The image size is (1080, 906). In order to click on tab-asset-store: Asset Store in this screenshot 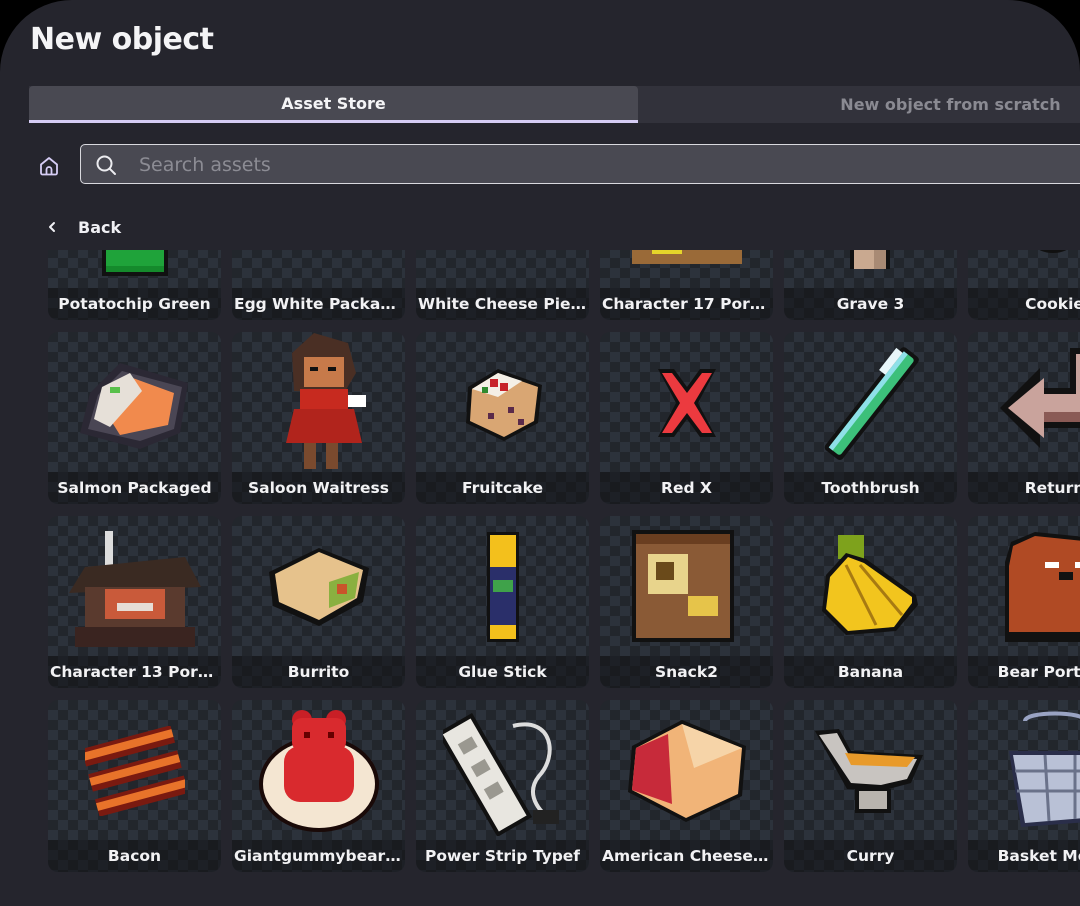, I will do `click(333, 104)`.